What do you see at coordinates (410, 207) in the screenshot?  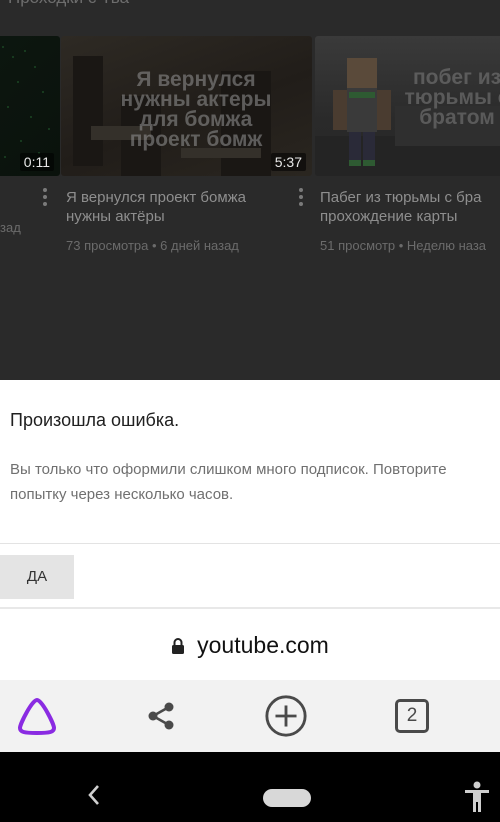 I see `video-title: Пабег из тюрьмы с бра прохождение карты` at bounding box center [410, 207].